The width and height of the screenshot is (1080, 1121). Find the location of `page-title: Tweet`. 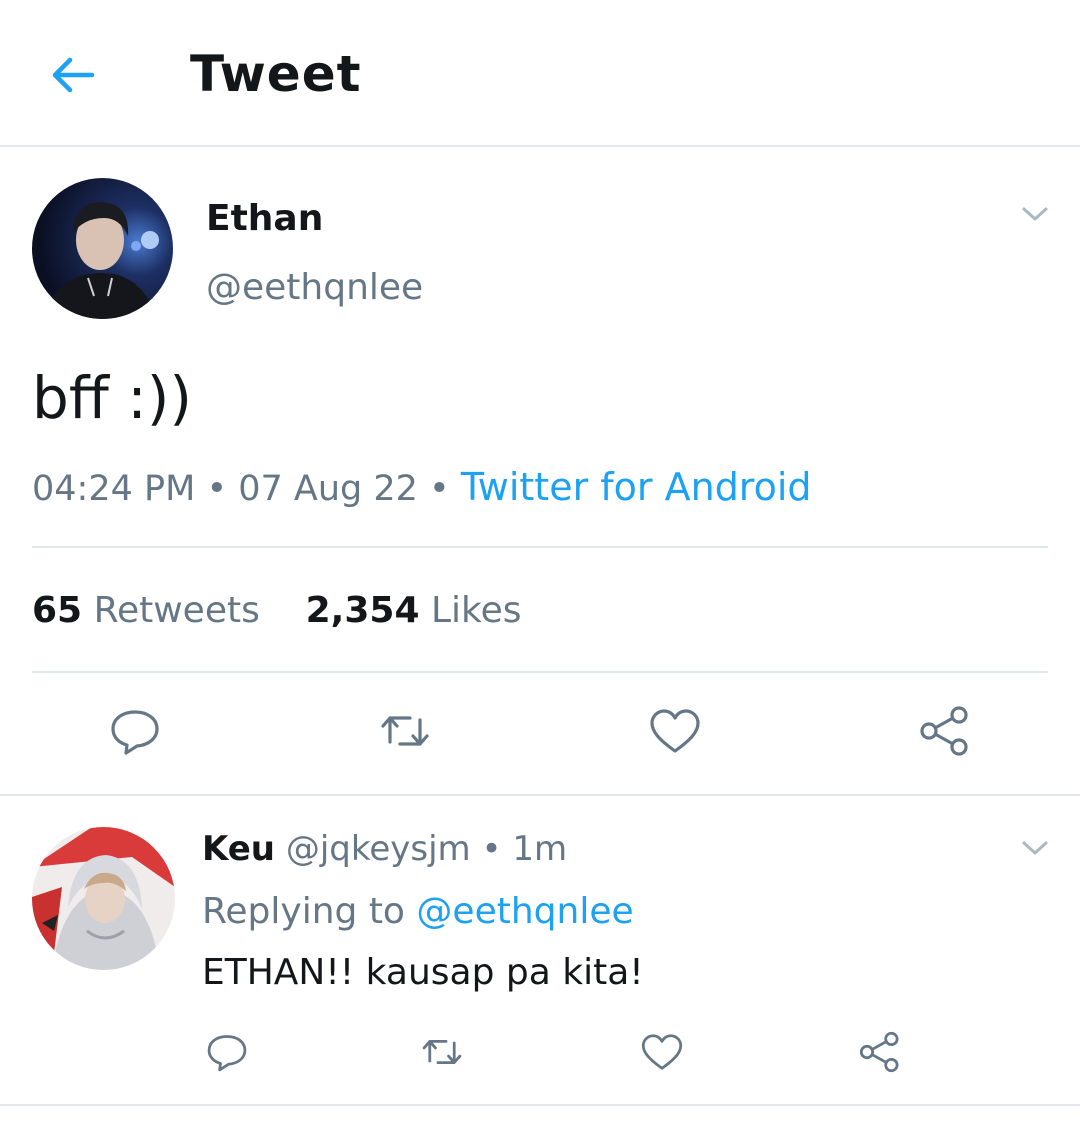

page-title: Tweet is located at coordinates (276, 74).